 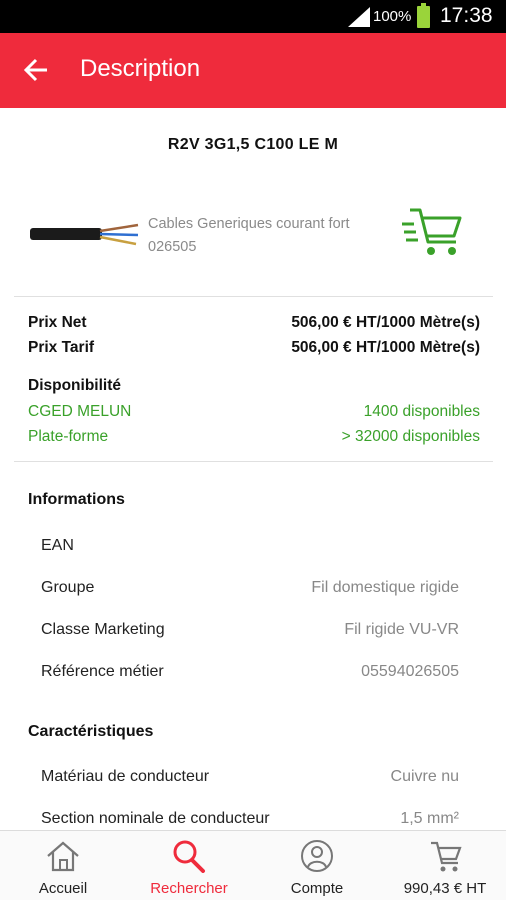 What do you see at coordinates (37, 70) in the screenshot?
I see `arrow-back-icon` at bounding box center [37, 70].